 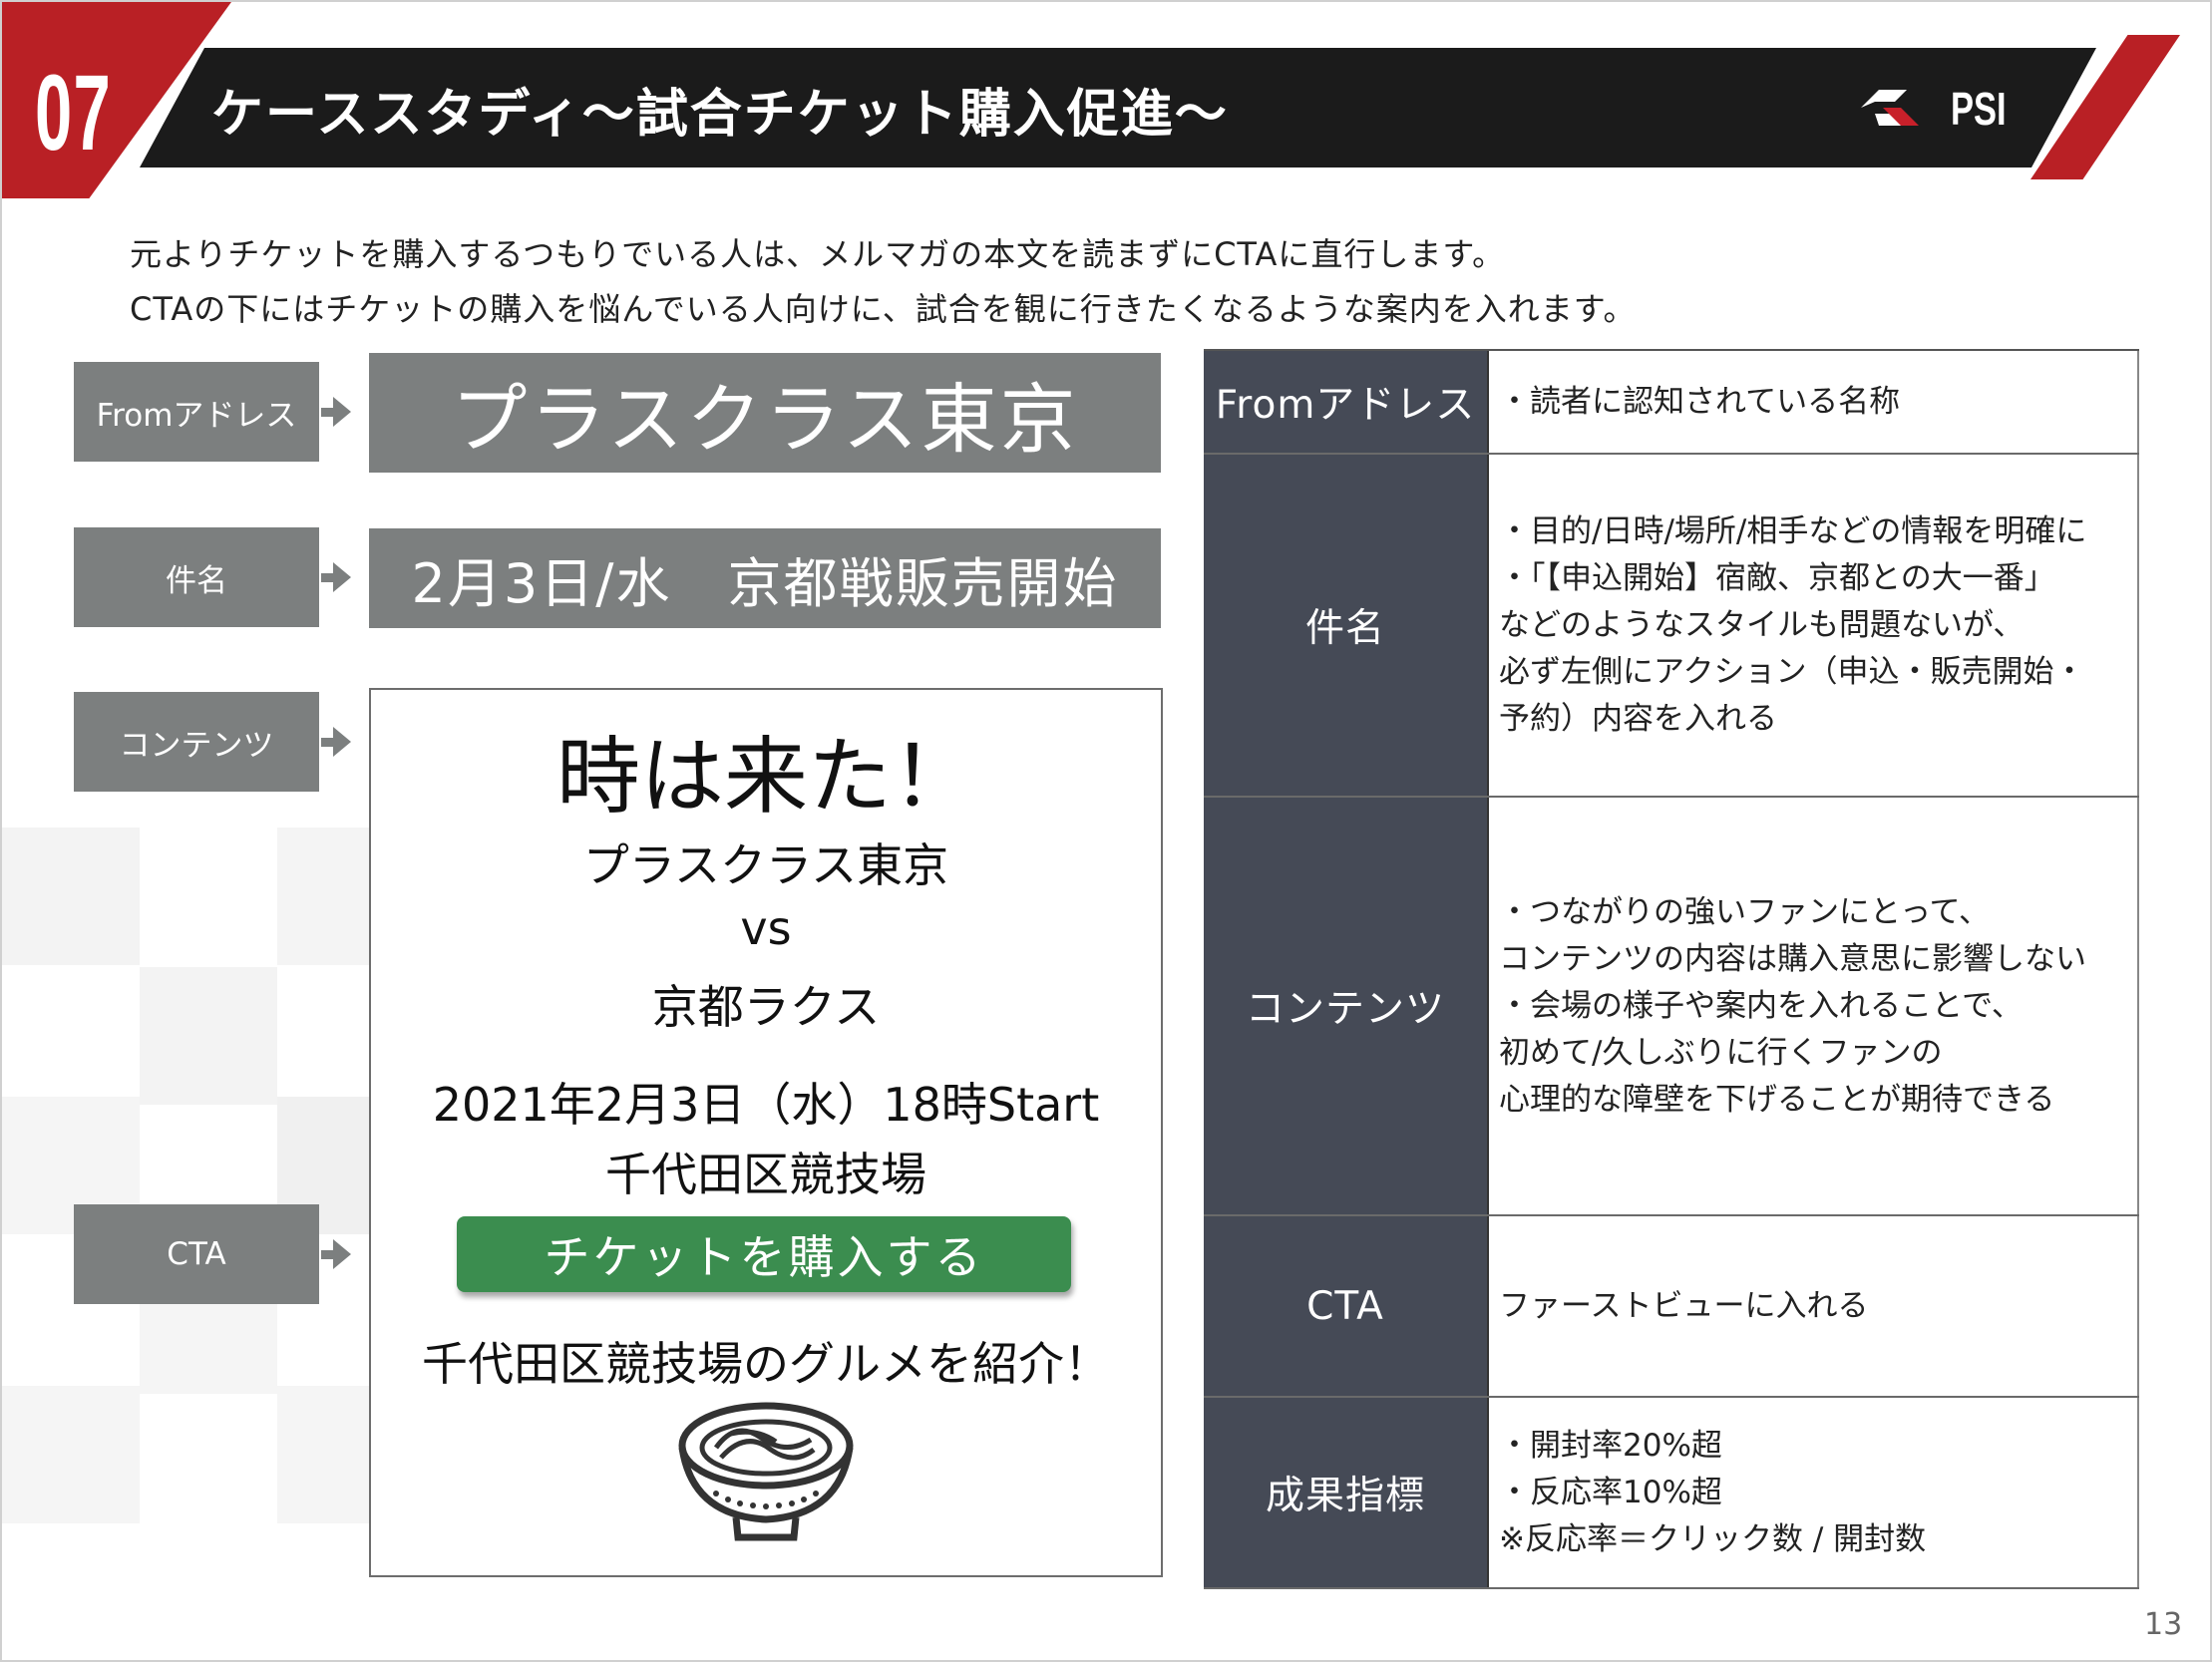 What do you see at coordinates (1979, 109) in the screenshot?
I see `logo-text: PSI` at bounding box center [1979, 109].